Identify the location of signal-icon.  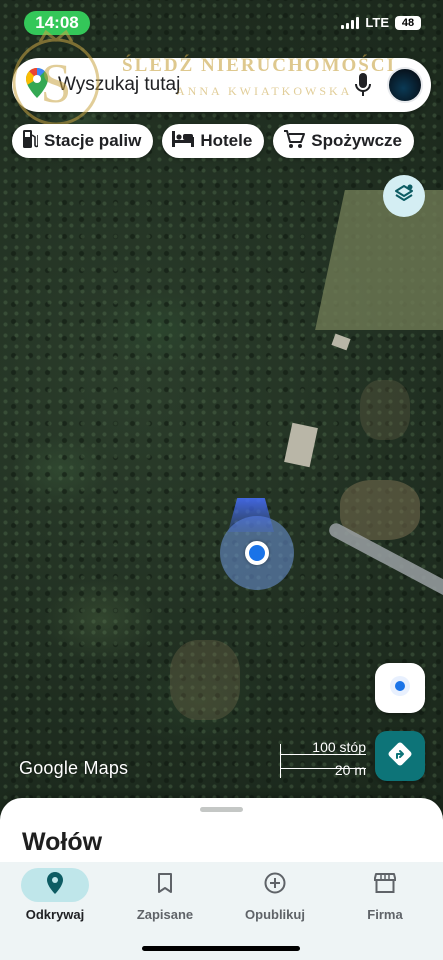
(350, 22).